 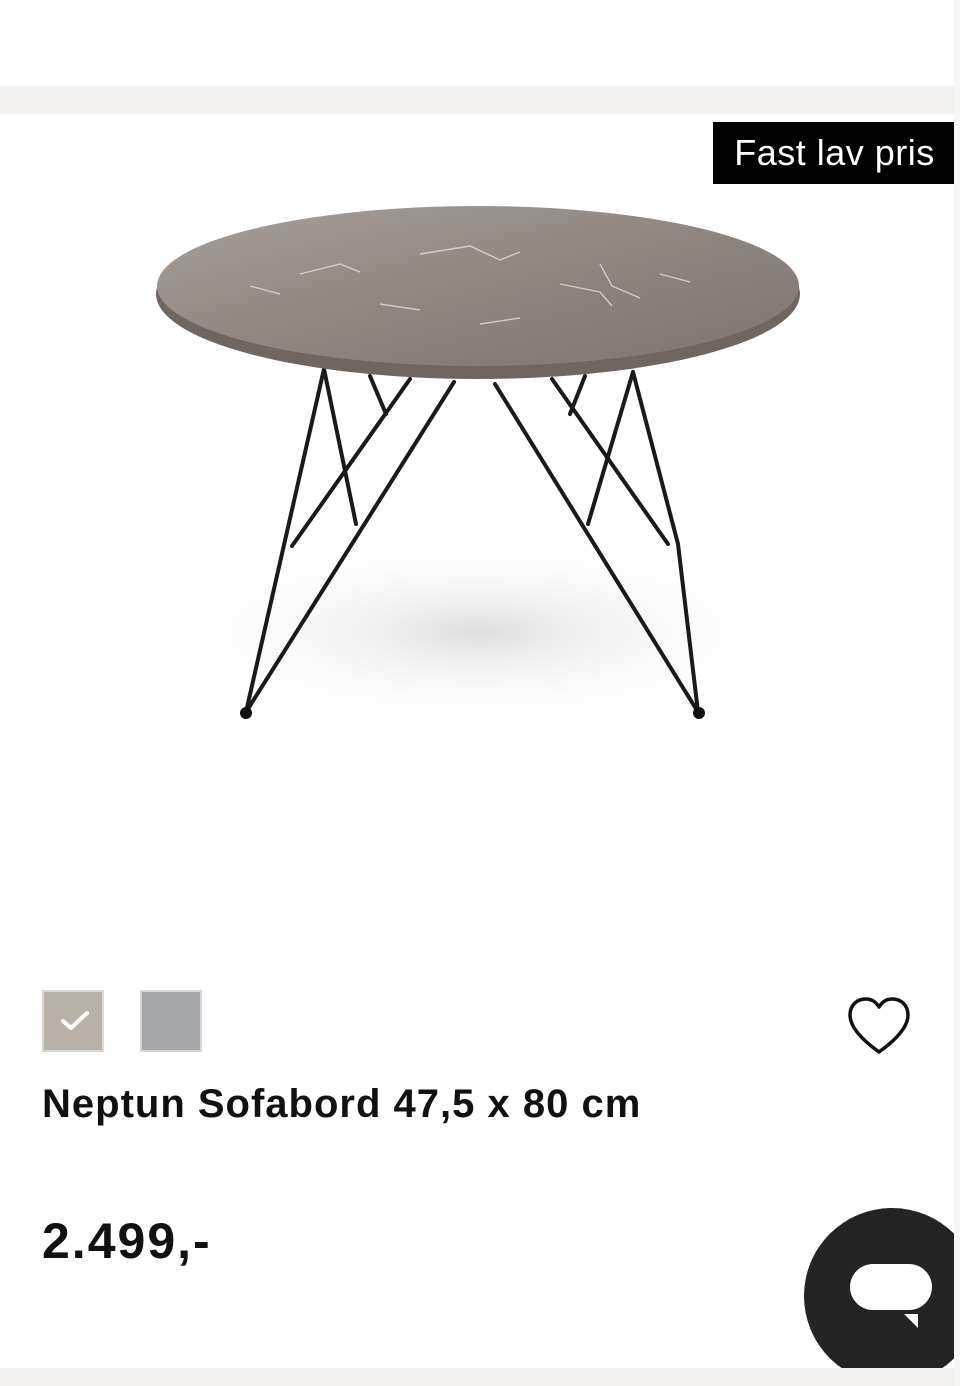 I want to click on color-swatch-selected, so click(x=73, y=1021).